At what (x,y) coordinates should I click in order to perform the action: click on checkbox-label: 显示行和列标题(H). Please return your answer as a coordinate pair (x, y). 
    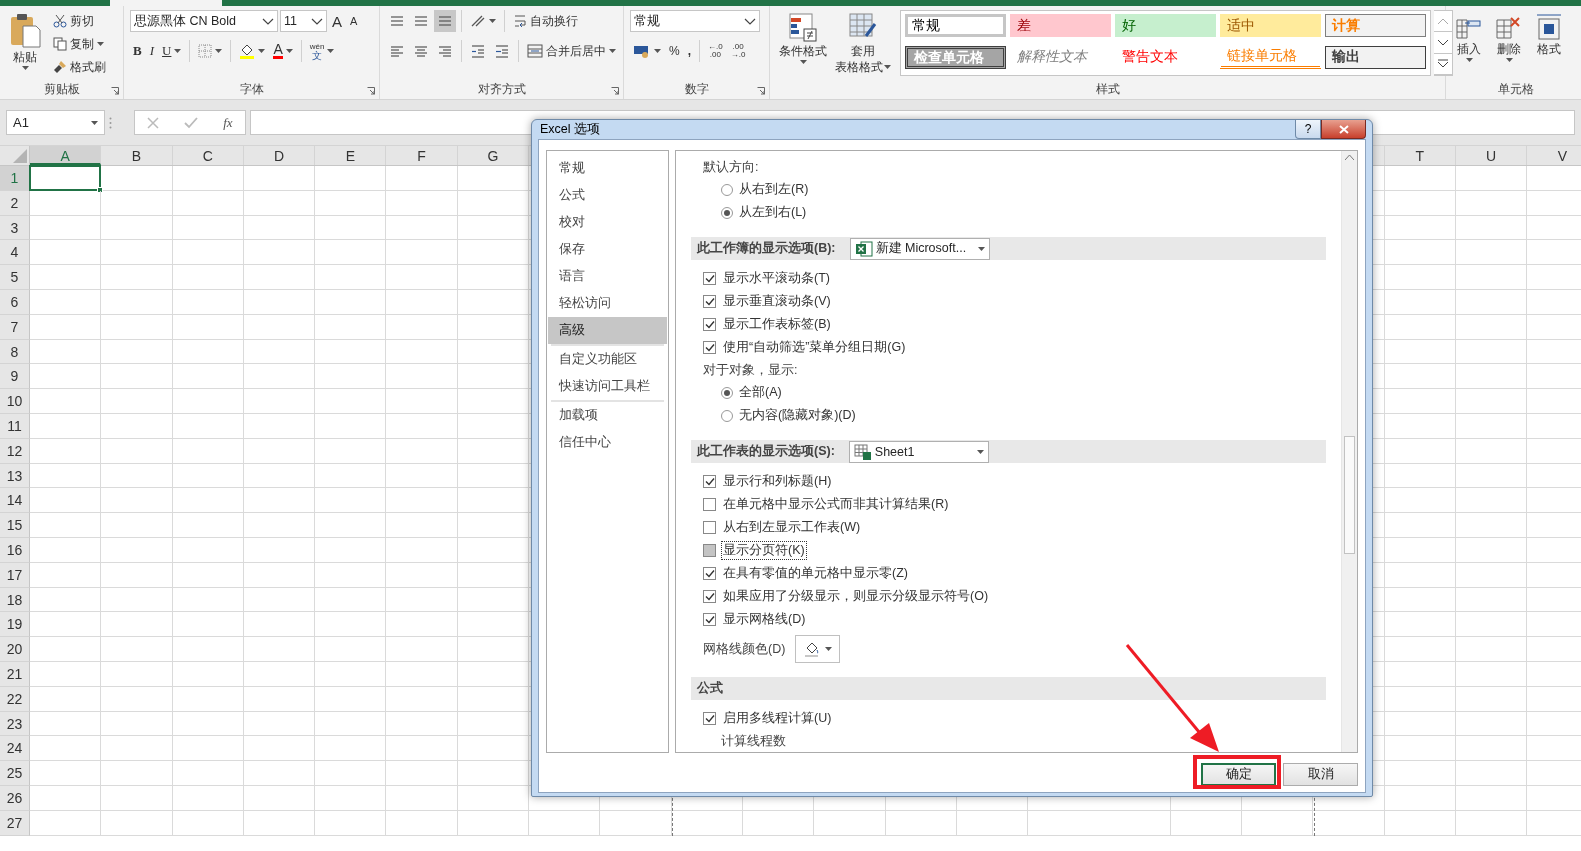
    Looking at the image, I should click on (777, 481).